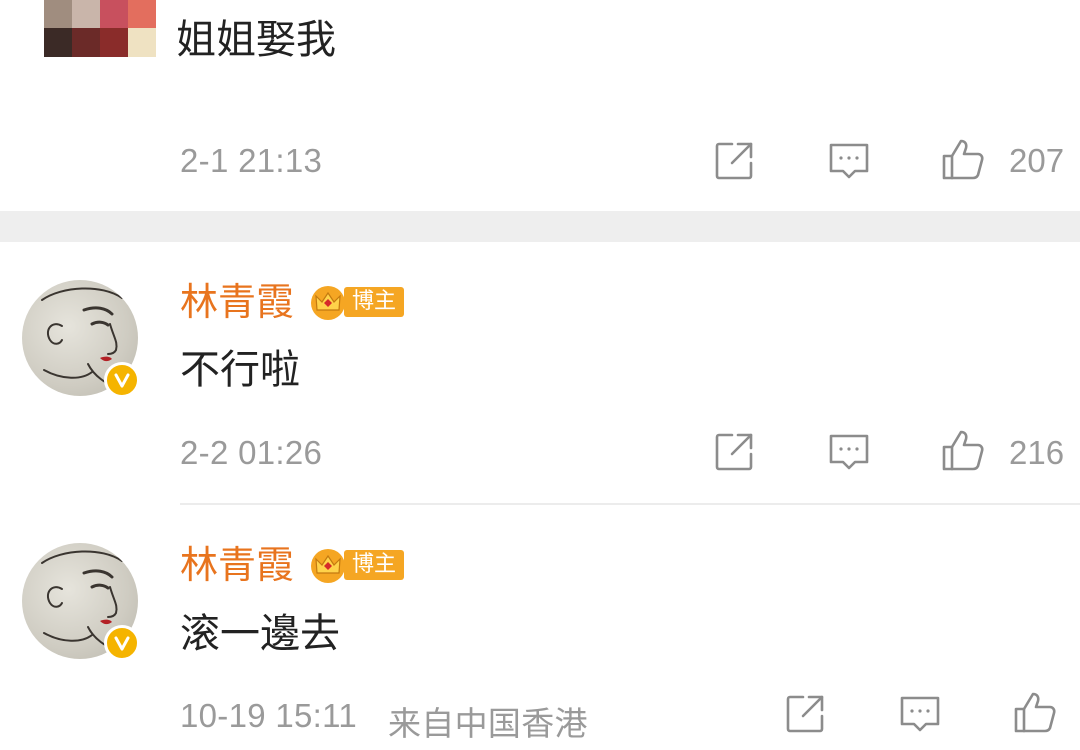  What do you see at coordinates (540, 226) in the screenshot?
I see `section-separator` at bounding box center [540, 226].